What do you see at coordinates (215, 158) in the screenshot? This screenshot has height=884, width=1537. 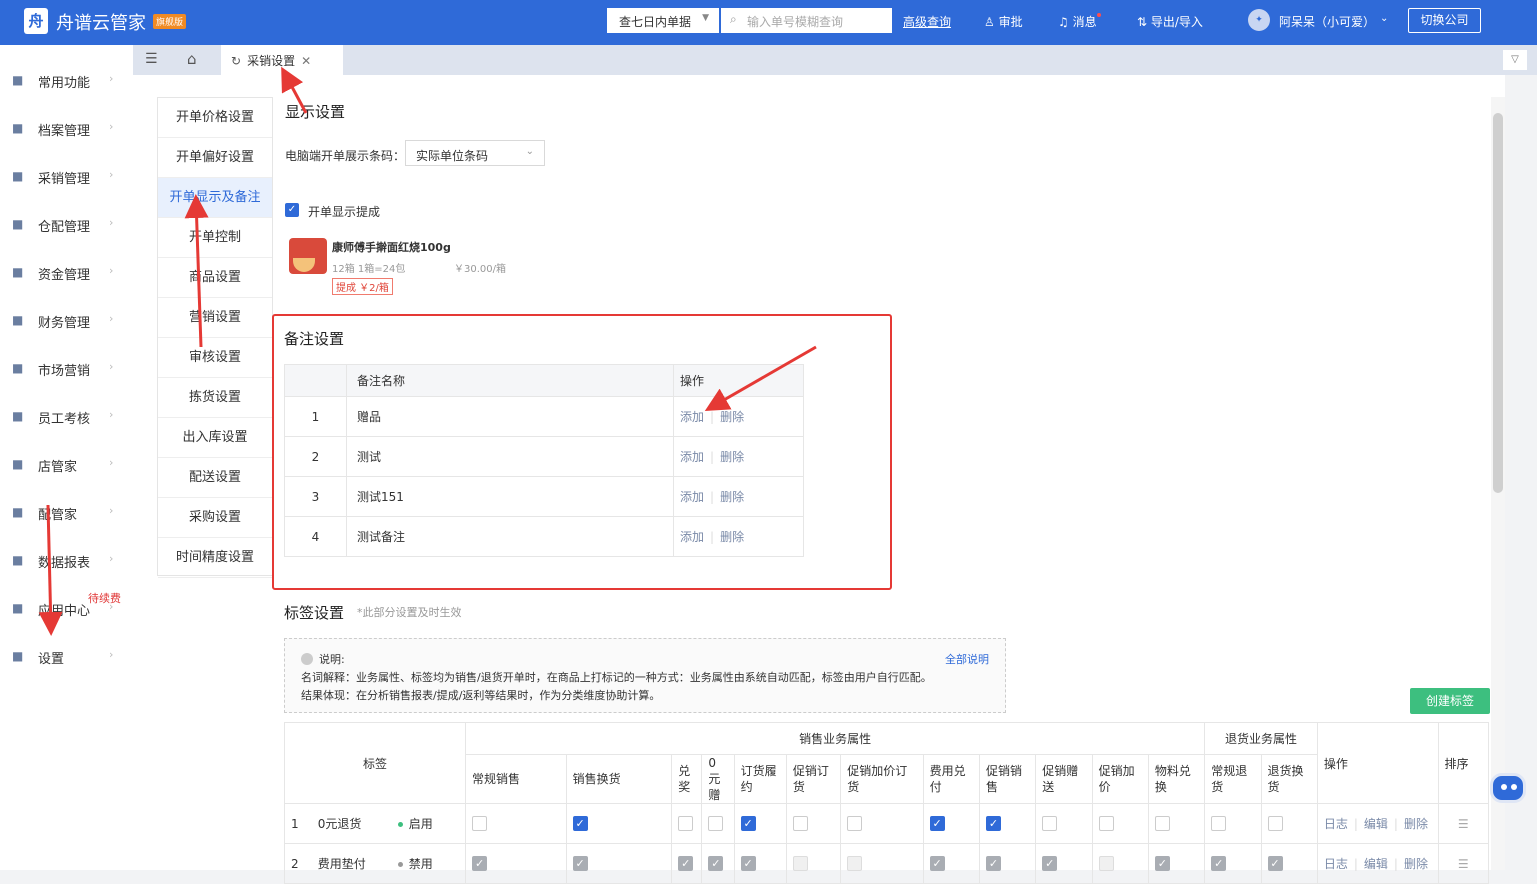 I see `subnav-item-1: 开单偏好设置` at bounding box center [215, 158].